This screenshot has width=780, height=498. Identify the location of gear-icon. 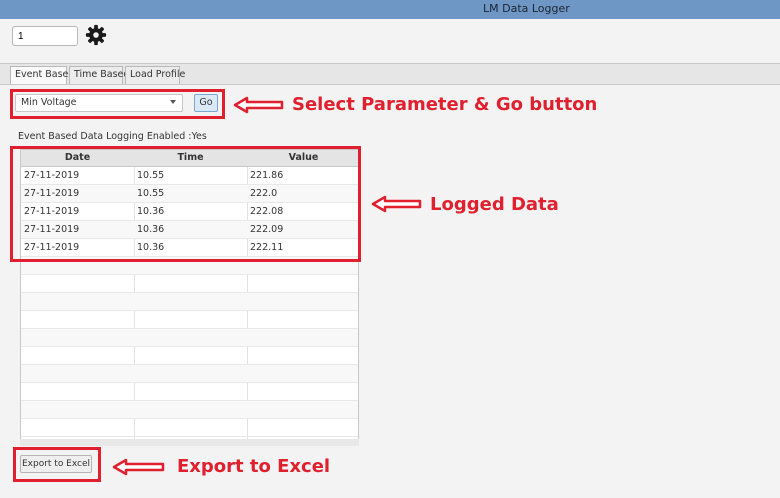
(96, 35).